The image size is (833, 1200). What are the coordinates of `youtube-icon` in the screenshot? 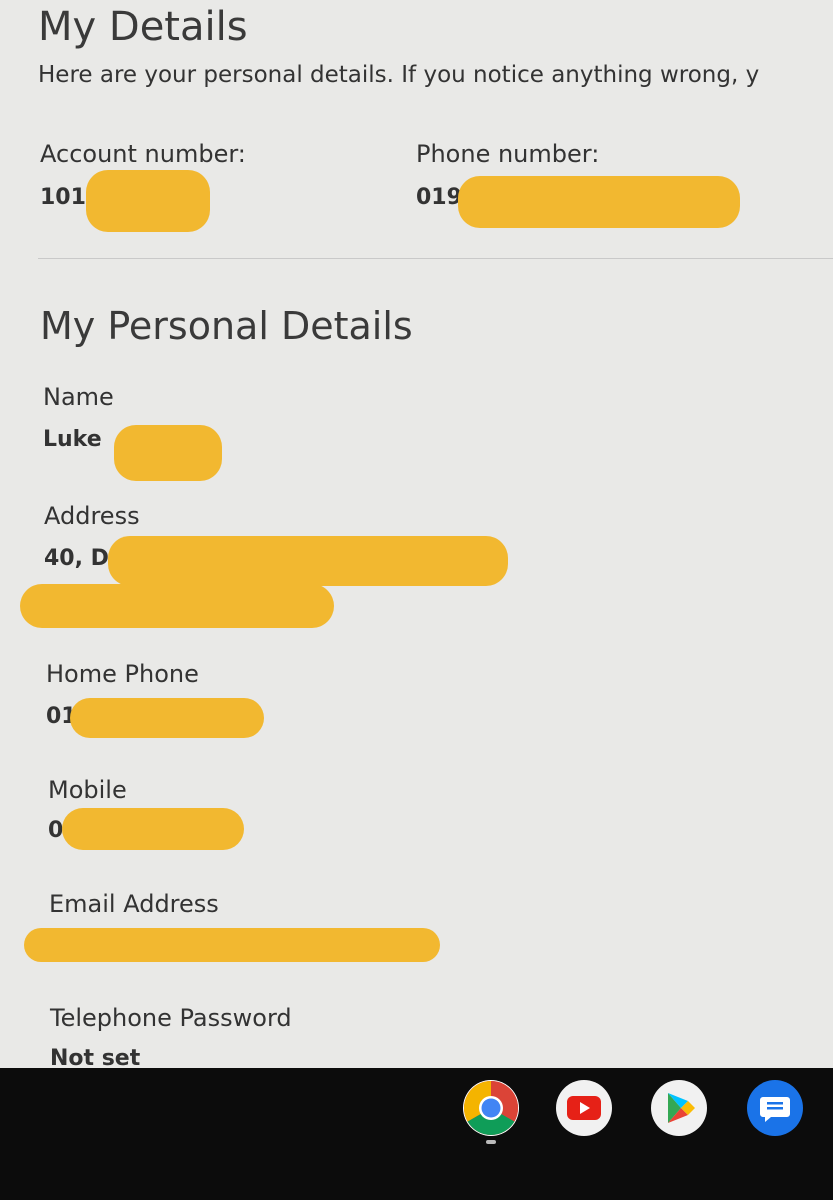 It's located at (584, 1108).